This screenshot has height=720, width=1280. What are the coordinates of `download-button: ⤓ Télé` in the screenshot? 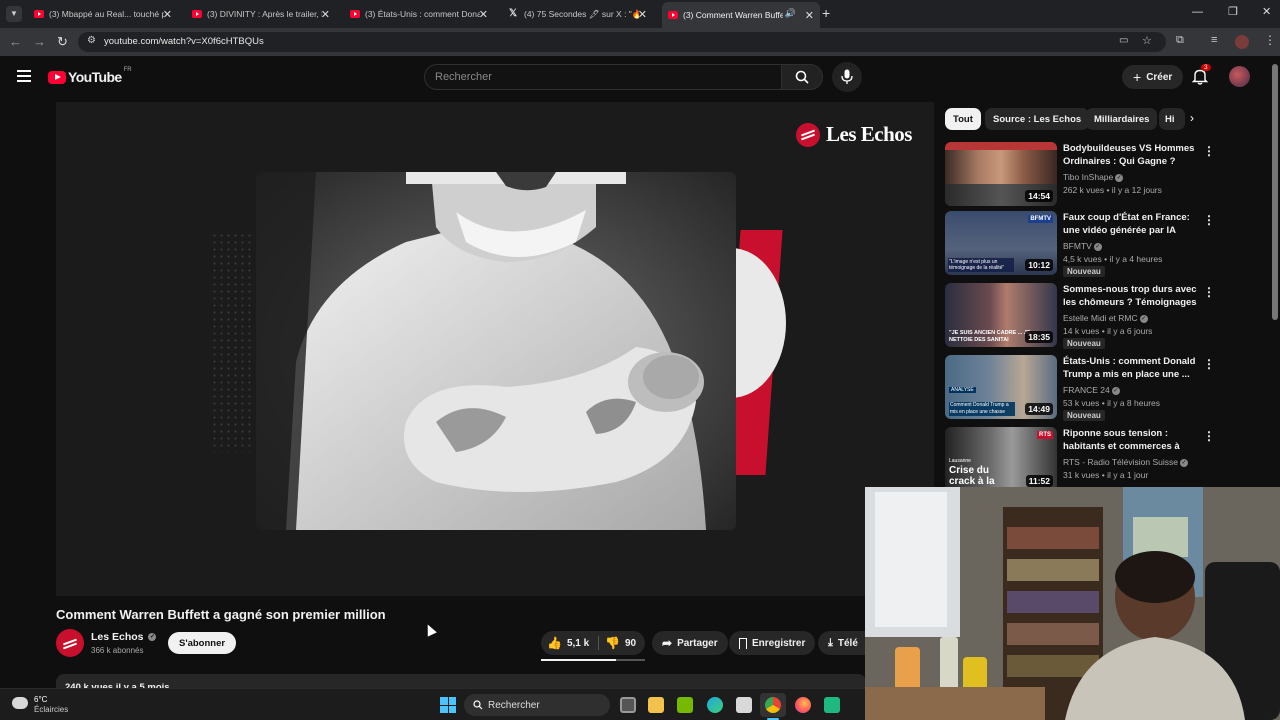 It's located at (842, 643).